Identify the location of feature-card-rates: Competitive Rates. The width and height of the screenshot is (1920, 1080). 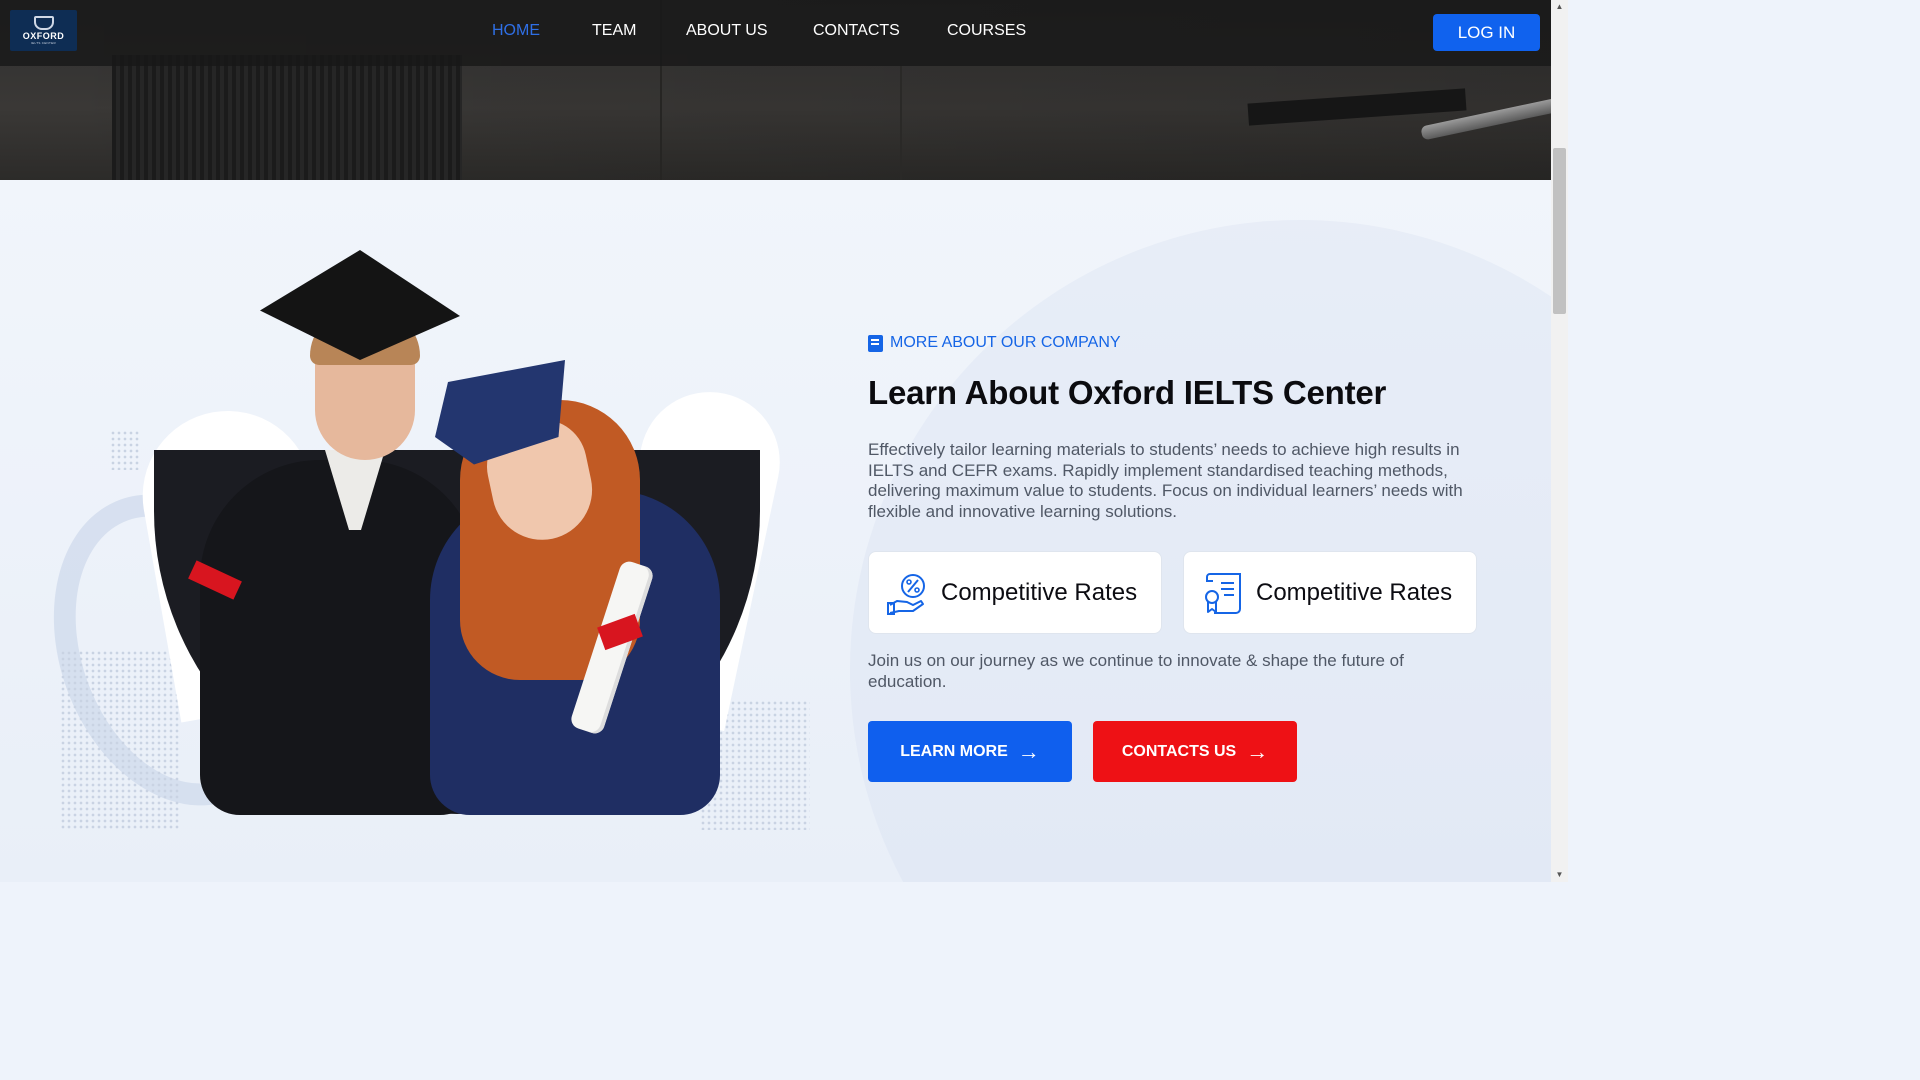
(1015, 592).